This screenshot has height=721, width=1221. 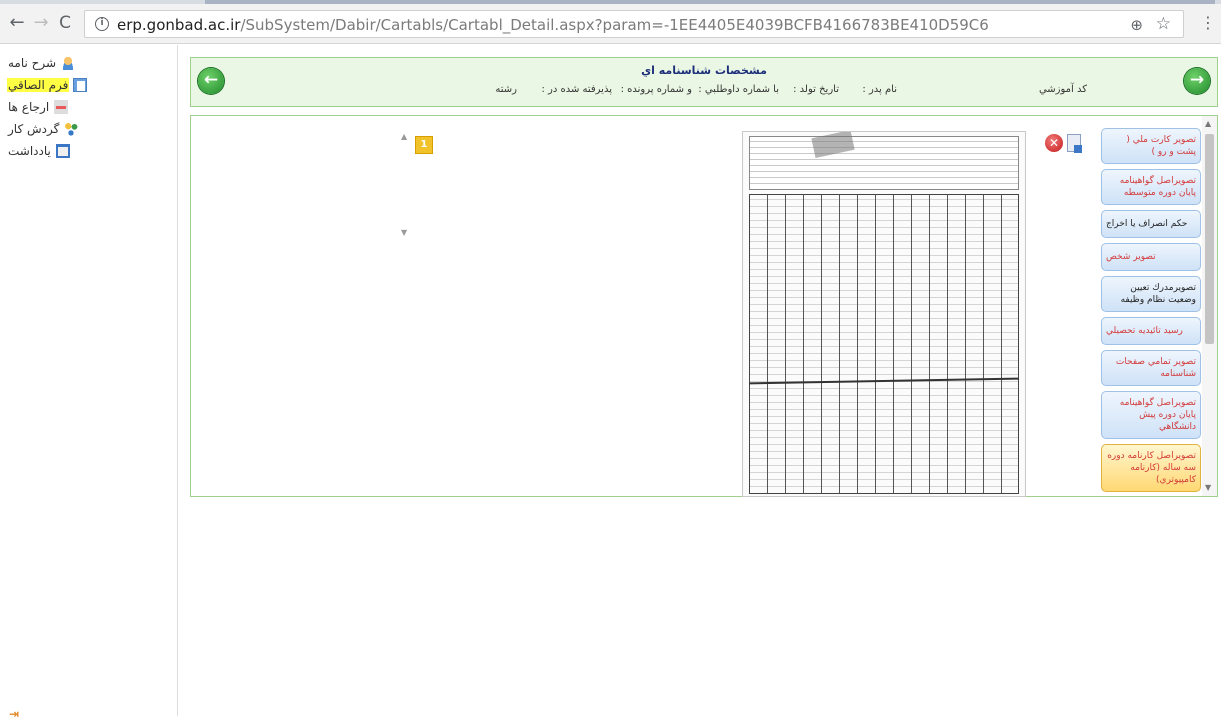 What do you see at coordinates (424, 145) in the screenshot?
I see `page-number-badge: 1` at bounding box center [424, 145].